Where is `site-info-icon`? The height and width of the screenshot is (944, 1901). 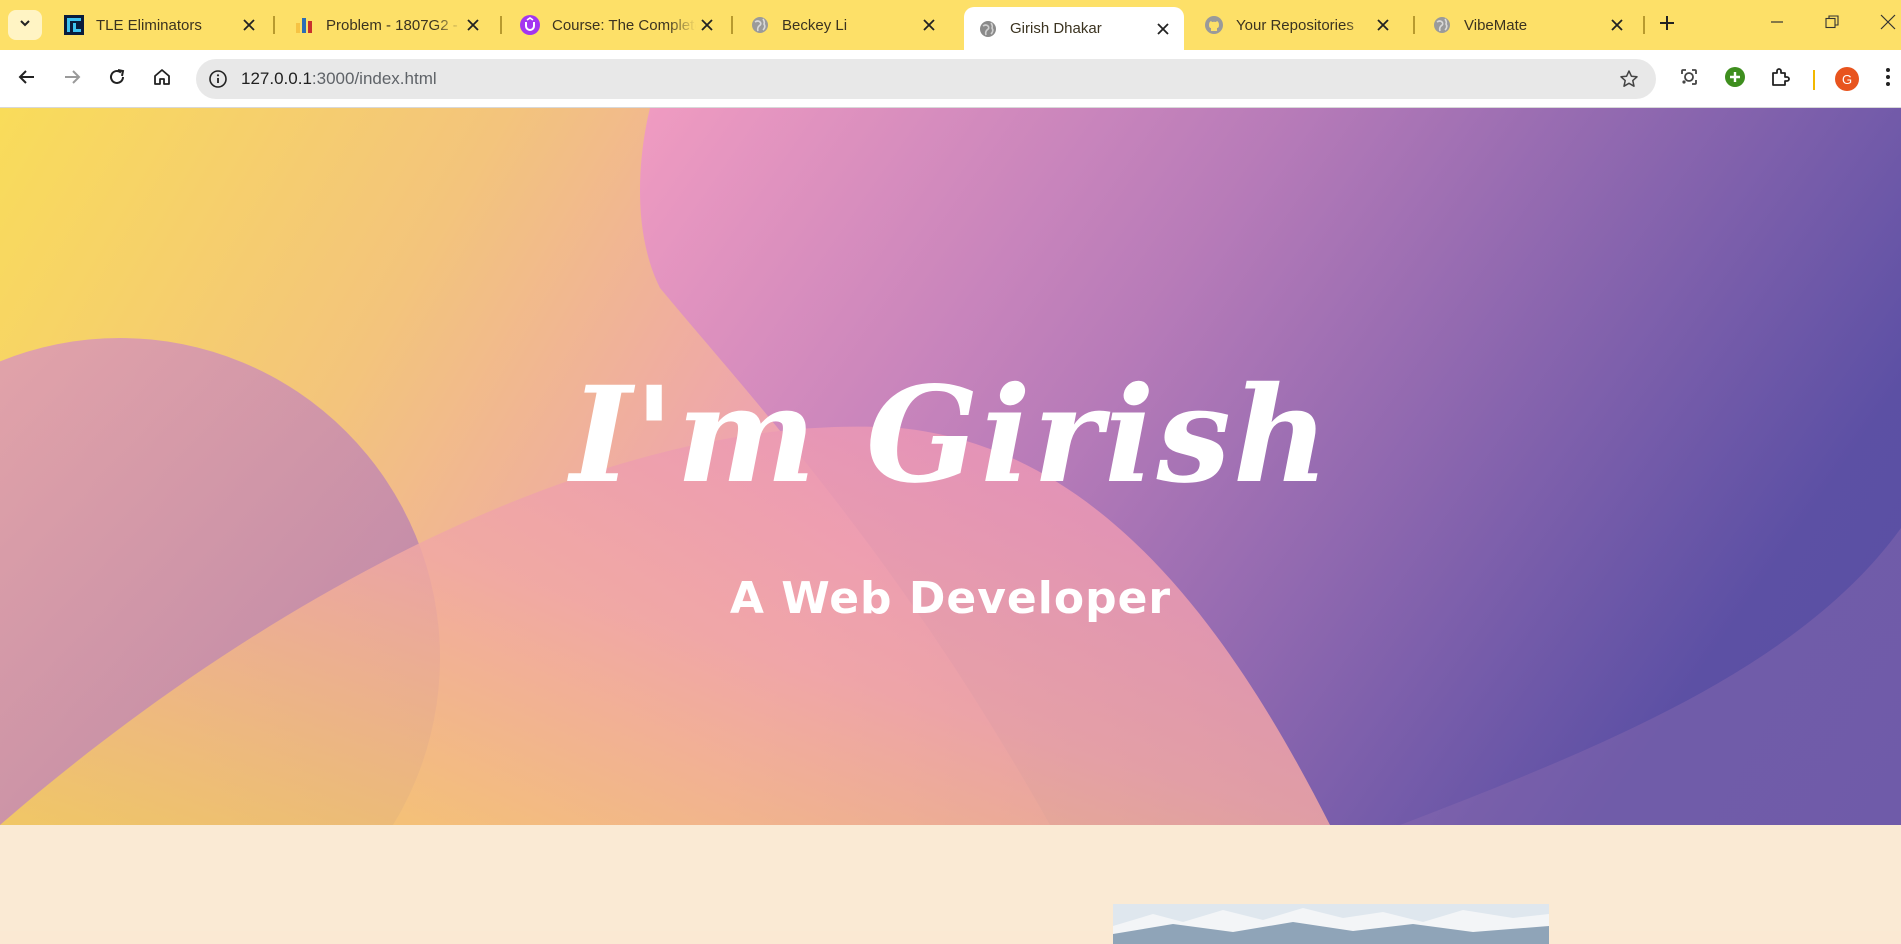
site-info-icon is located at coordinates (218, 79).